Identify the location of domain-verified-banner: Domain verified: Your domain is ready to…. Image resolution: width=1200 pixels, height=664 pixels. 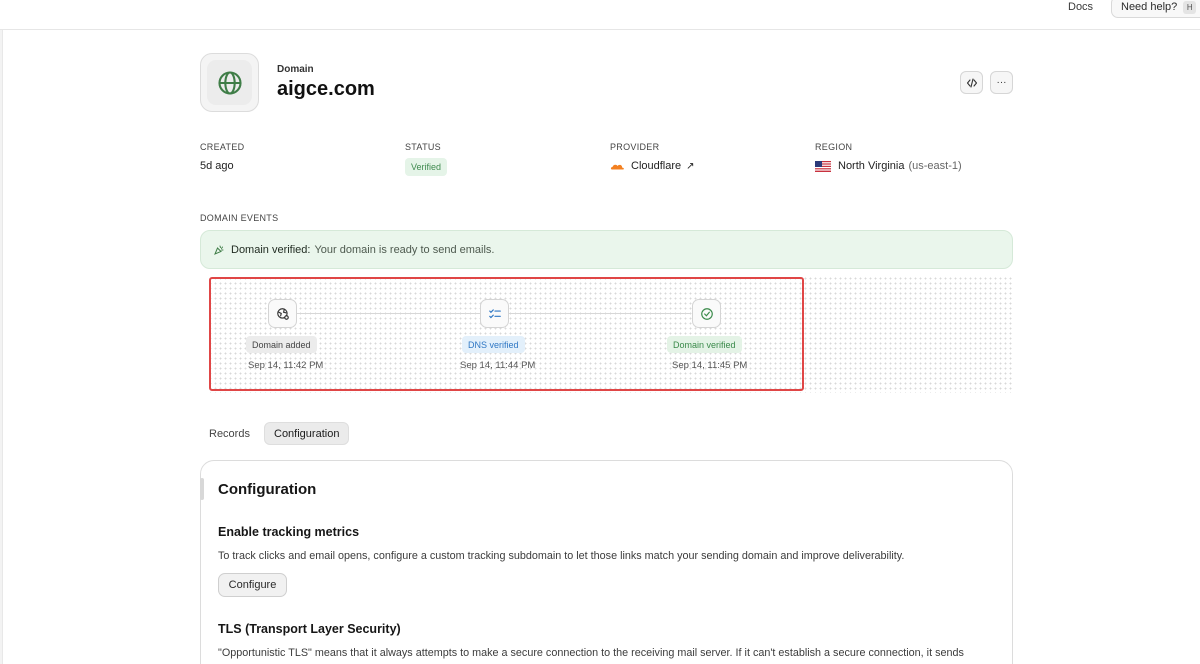
(606, 249).